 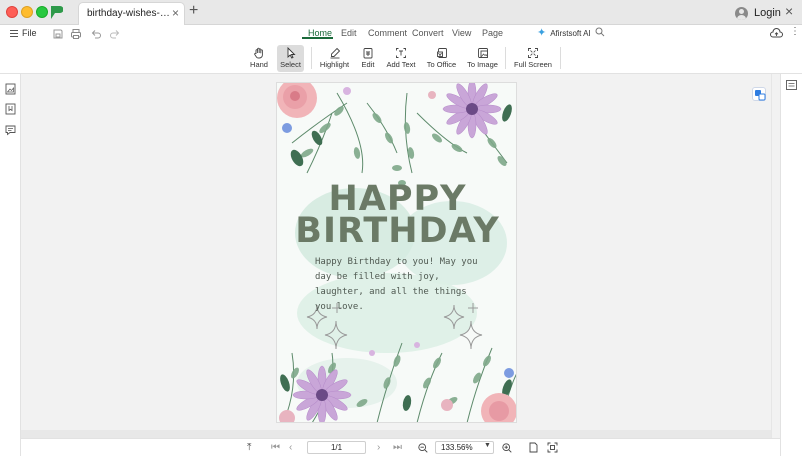 I want to click on status-bar: ⤒ ⏮ ‹ 1/1 › ⏭ 133.56% ▼, so click(x=400, y=447).